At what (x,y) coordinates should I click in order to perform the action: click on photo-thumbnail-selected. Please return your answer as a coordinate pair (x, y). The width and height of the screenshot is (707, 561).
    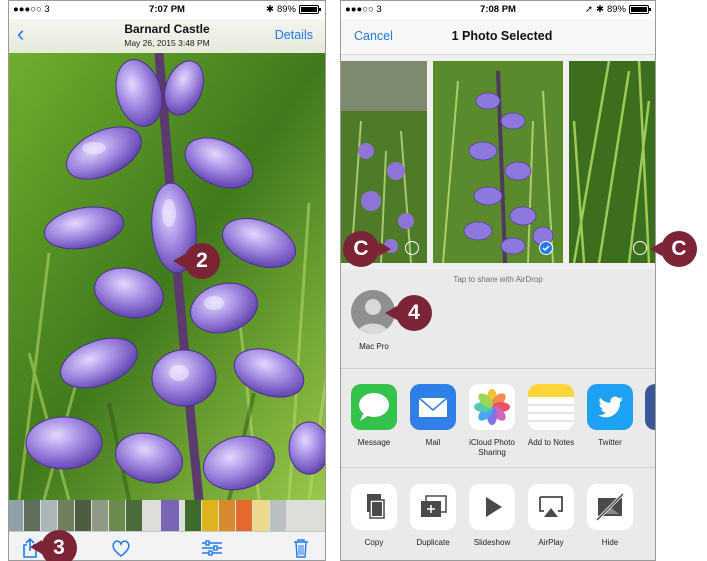
    Looking at the image, I should click on (498, 162).